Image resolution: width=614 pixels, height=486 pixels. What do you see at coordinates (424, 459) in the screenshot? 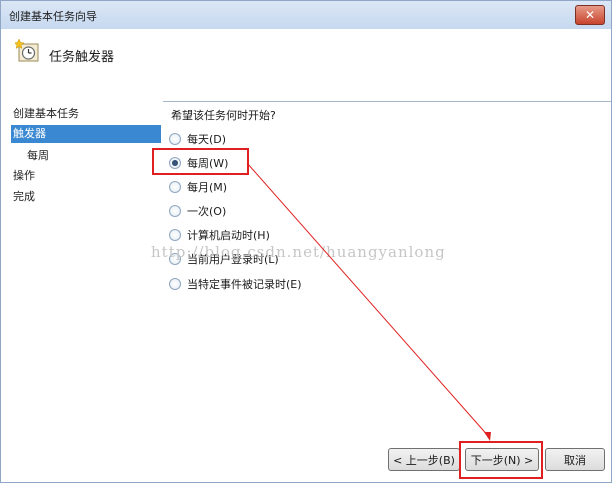
I see `back-button: < 上一步(B)` at bounding box center [424, 459].